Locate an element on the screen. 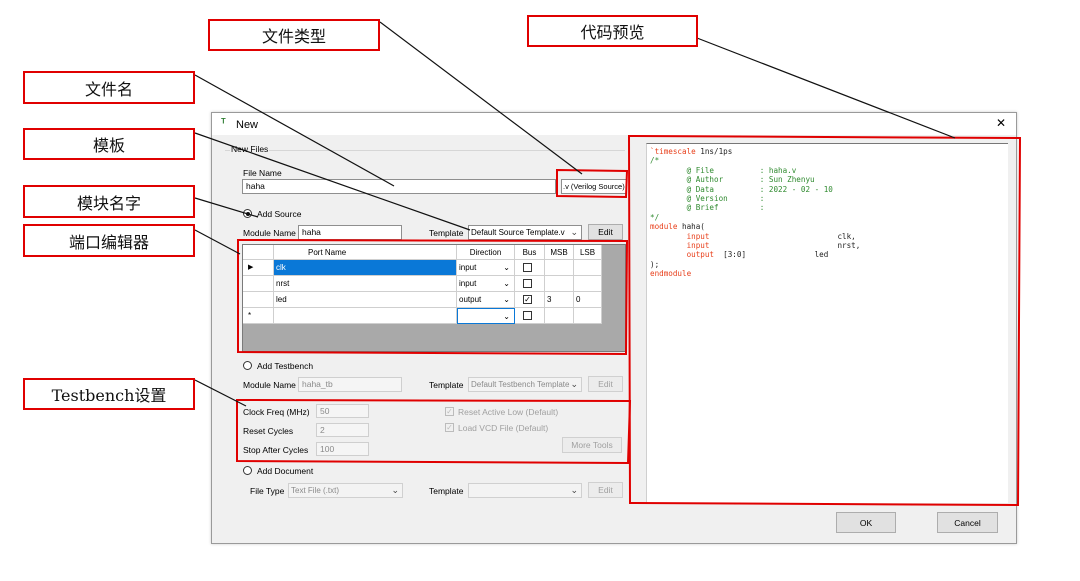 This screenshot has width=1080, height=581. doc-template-select: ⌄ is located at coordinates (525, 490).